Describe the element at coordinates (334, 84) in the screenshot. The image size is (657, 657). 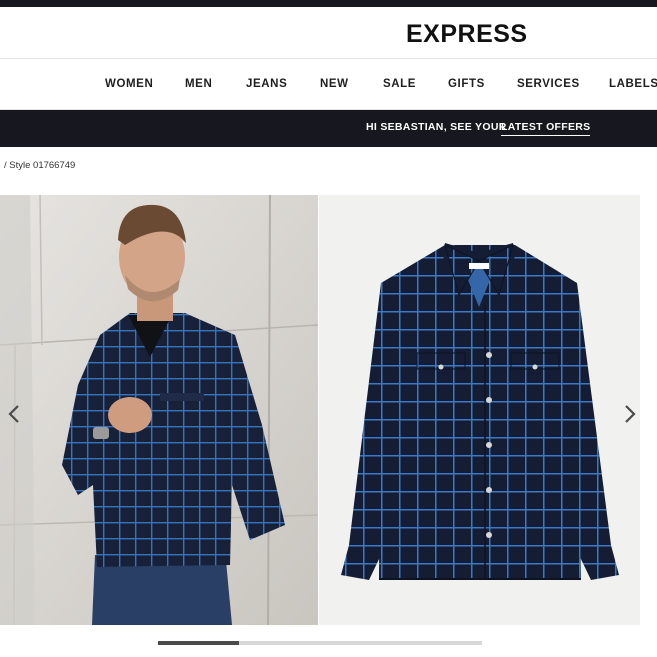
I see `nav-item-new: NEW` at that location.